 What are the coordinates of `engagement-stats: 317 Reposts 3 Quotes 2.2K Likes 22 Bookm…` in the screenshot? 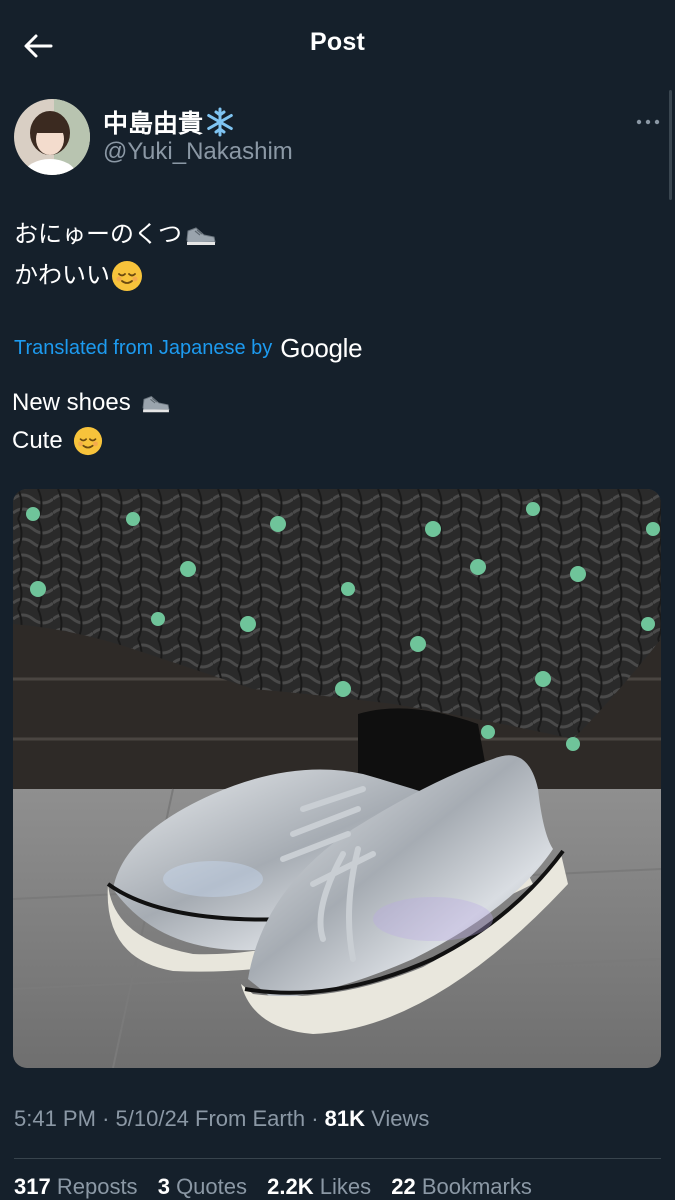 It's located at (273, 1187).